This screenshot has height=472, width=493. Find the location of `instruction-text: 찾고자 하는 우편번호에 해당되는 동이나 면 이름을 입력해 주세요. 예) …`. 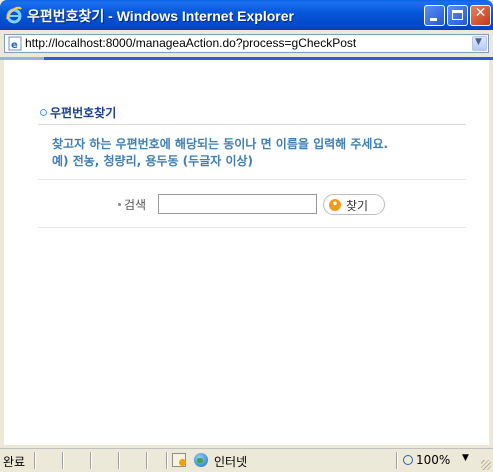

instruction-text: 찾고자 하는 우편번호에 해당되는 동이나 면 이름을 입력해 주세요. 예) … is located at coordinates (220, 153).